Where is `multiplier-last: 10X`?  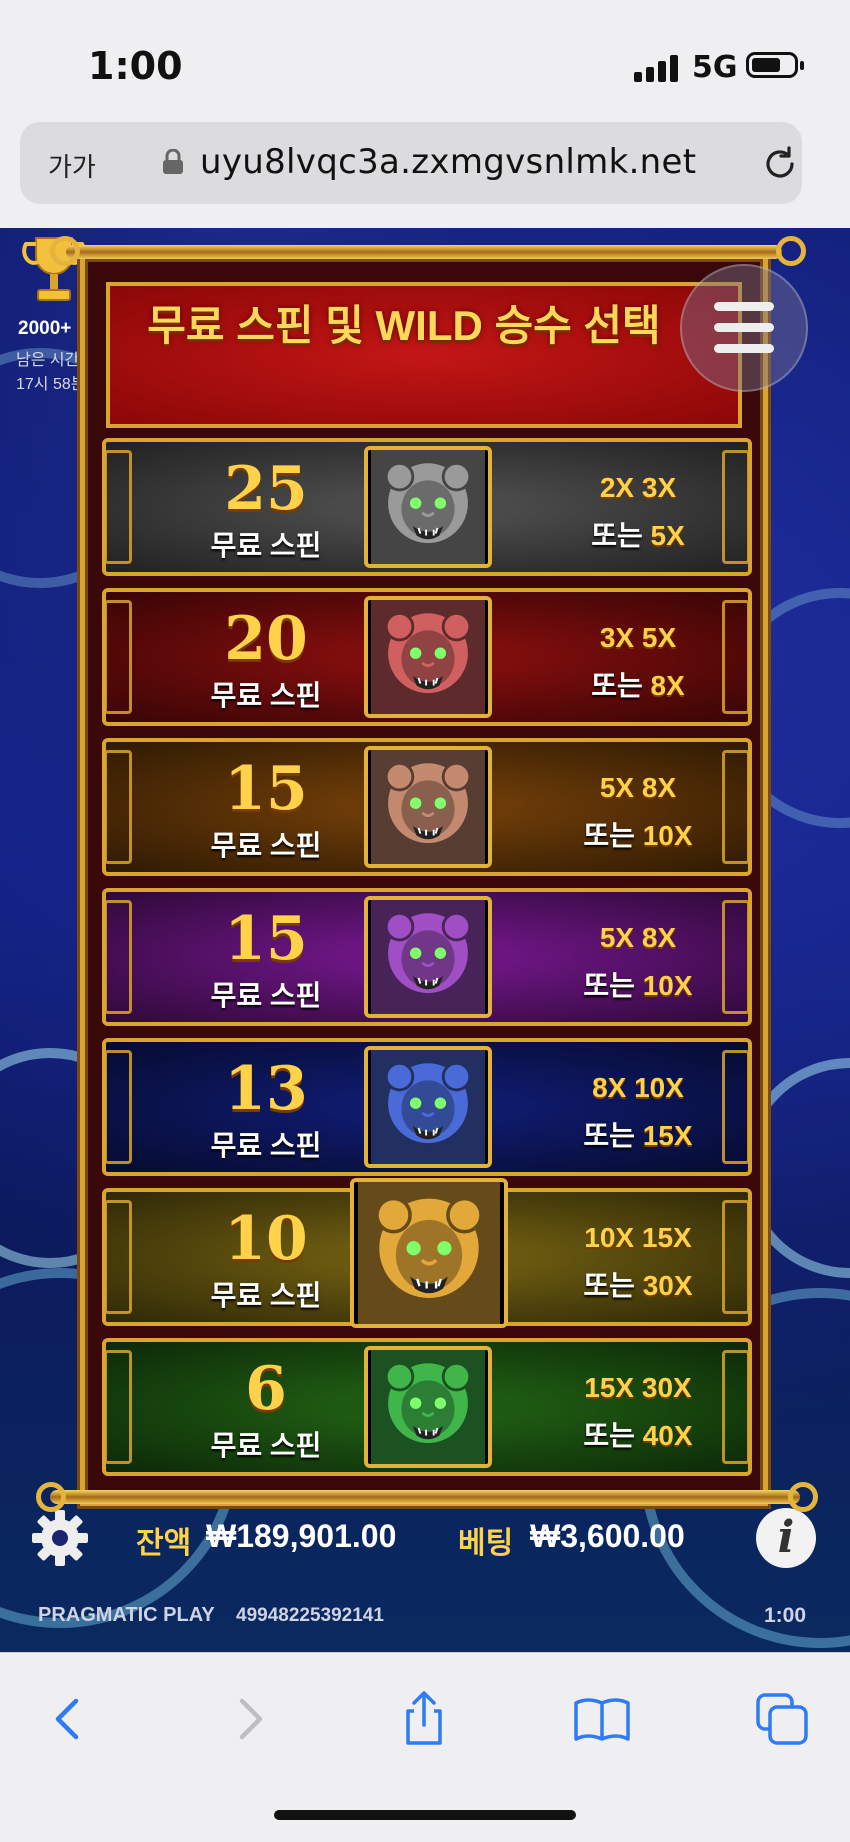
multiplier-last: 10X is located at coordinates (667, 985).